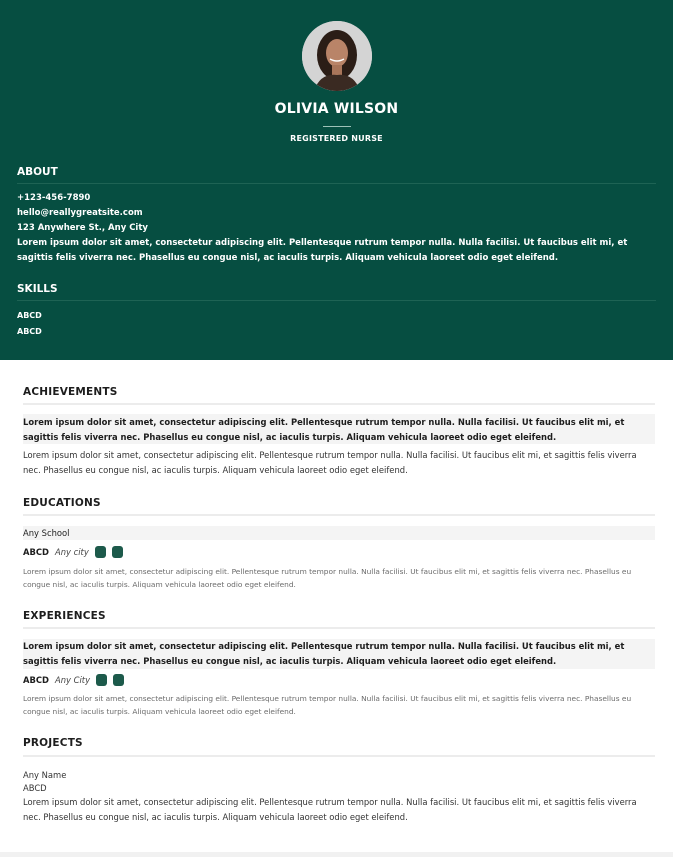  I want to click on education-divider, so click(339, 515).